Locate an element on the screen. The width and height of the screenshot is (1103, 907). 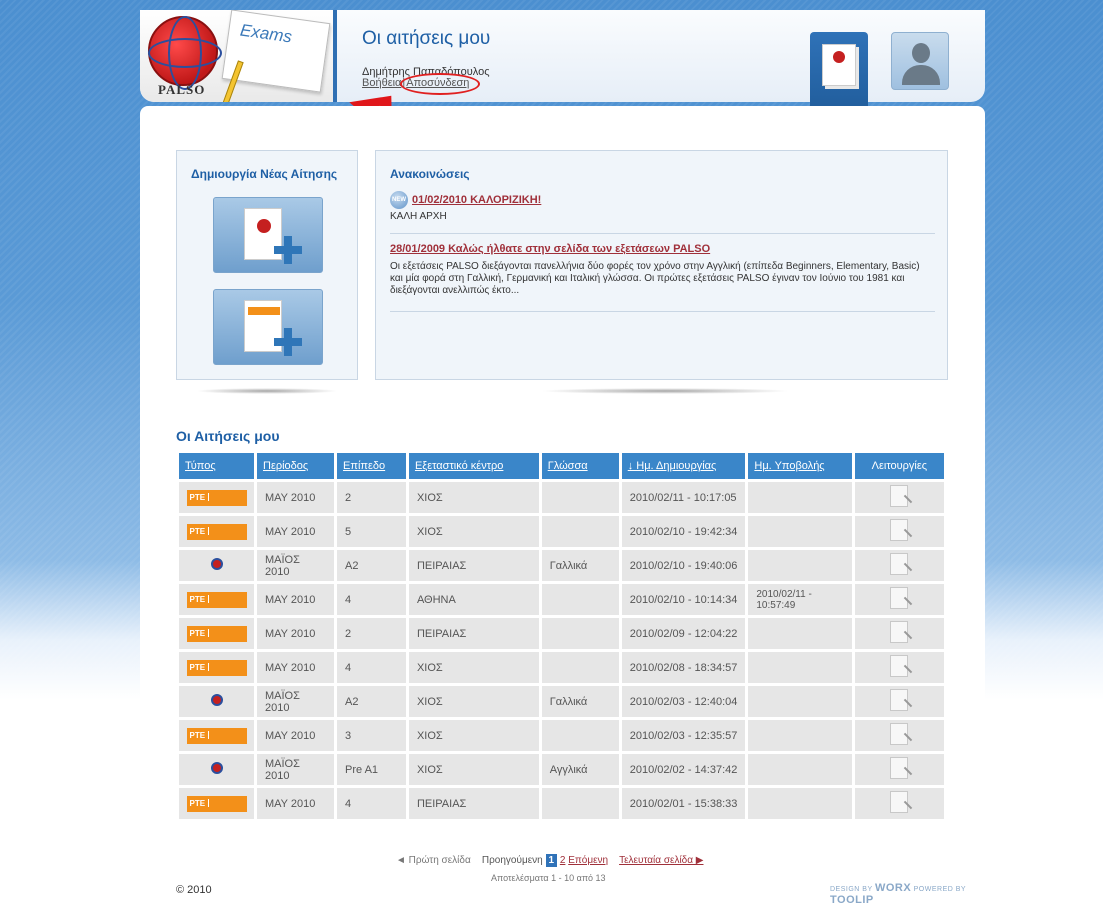
cell-created: 2010/02/03 - 12:40:04 is located at coordinates (683, 701).